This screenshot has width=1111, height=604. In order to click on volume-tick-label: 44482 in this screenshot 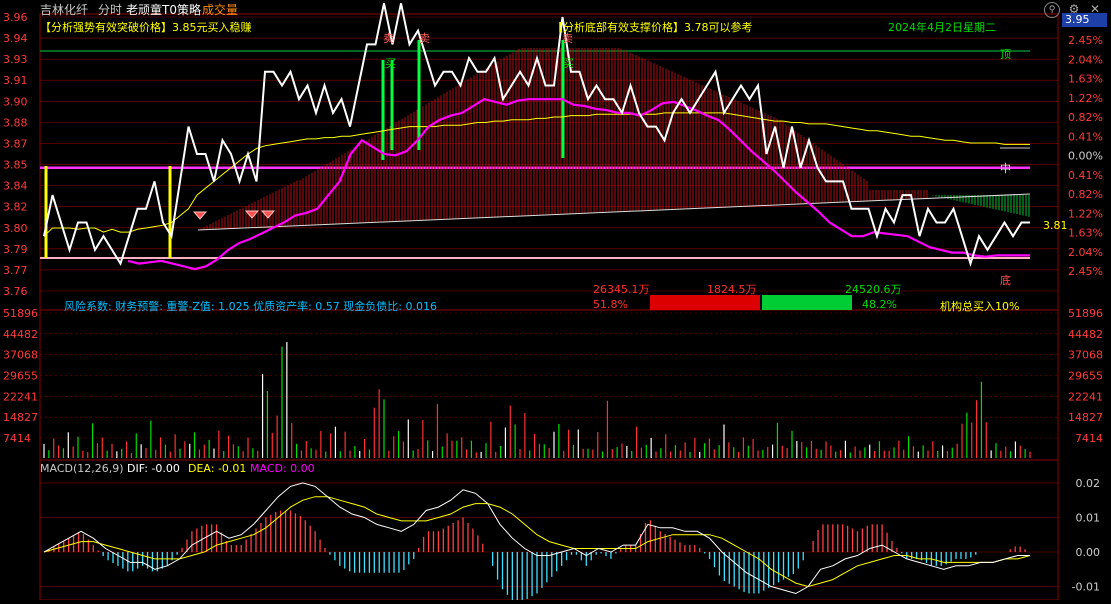, I will do `click(20, 334)`.